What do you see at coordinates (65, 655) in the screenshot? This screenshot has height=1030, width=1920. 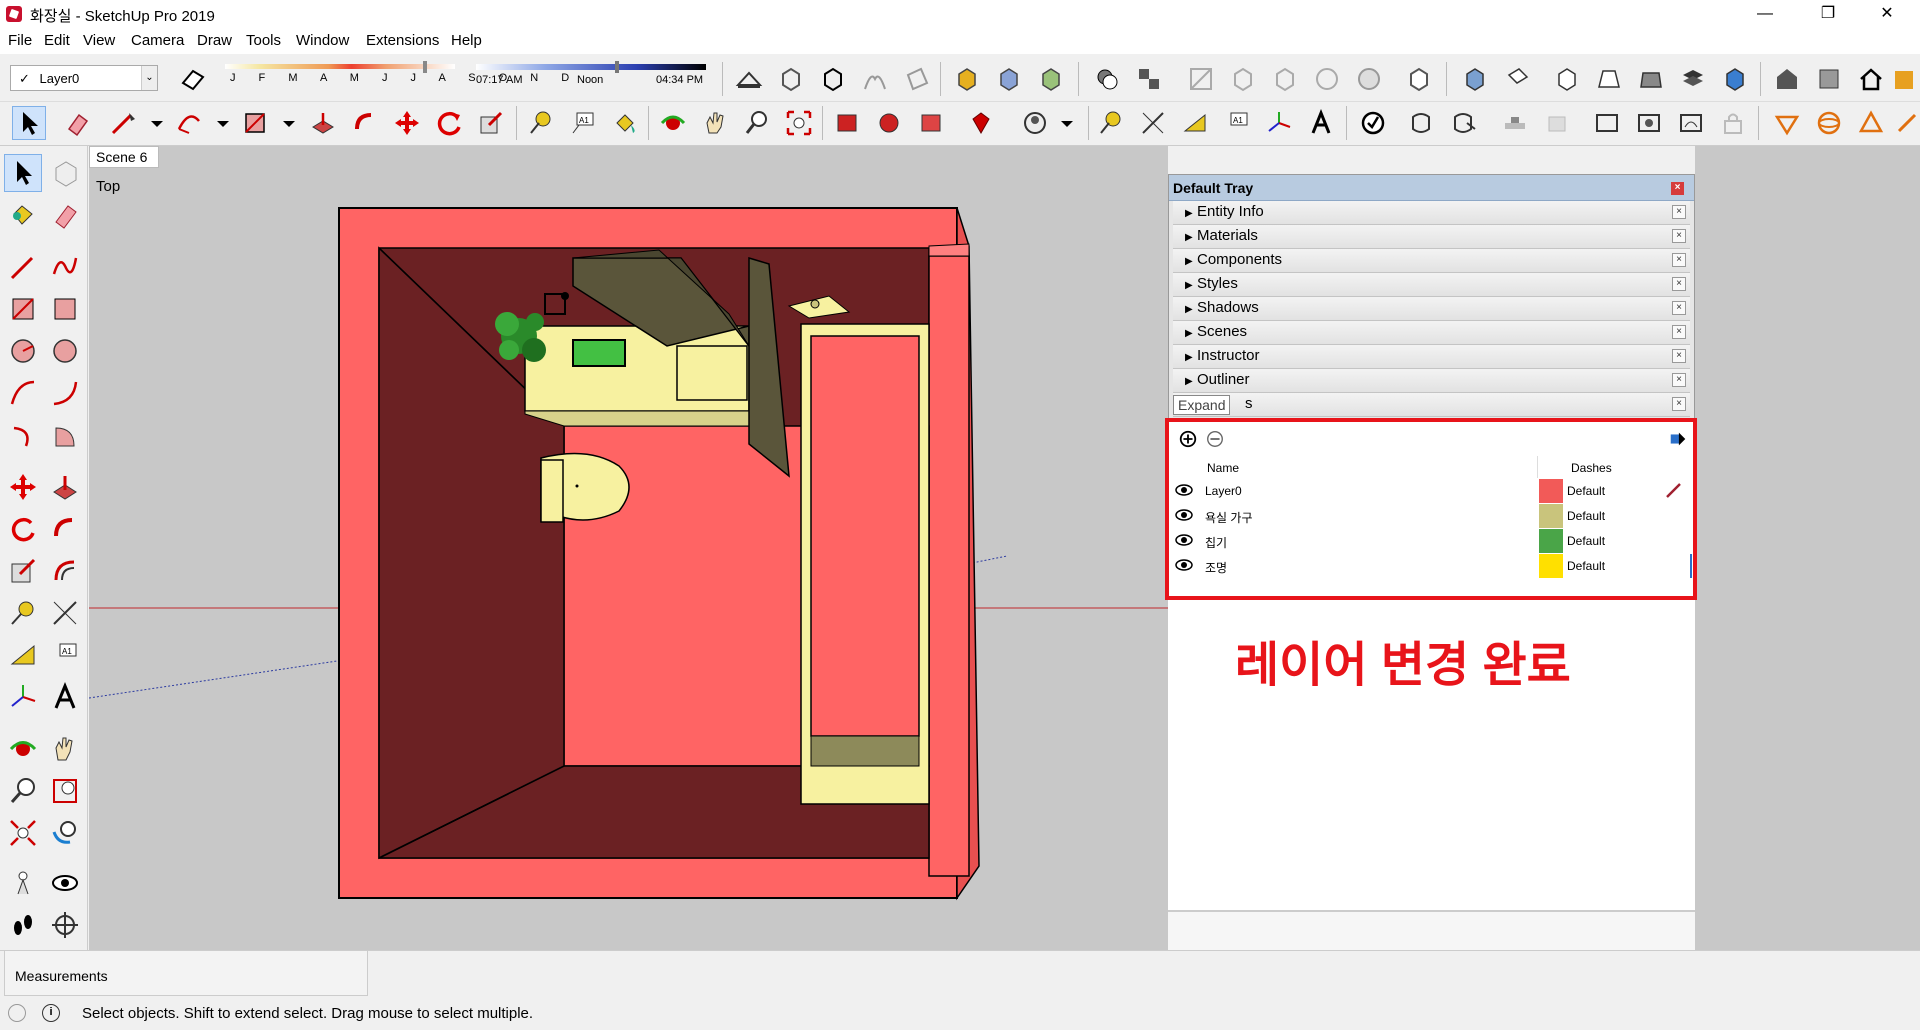 I see `text-palette-icon: A1` at bounding box center [65, 655].